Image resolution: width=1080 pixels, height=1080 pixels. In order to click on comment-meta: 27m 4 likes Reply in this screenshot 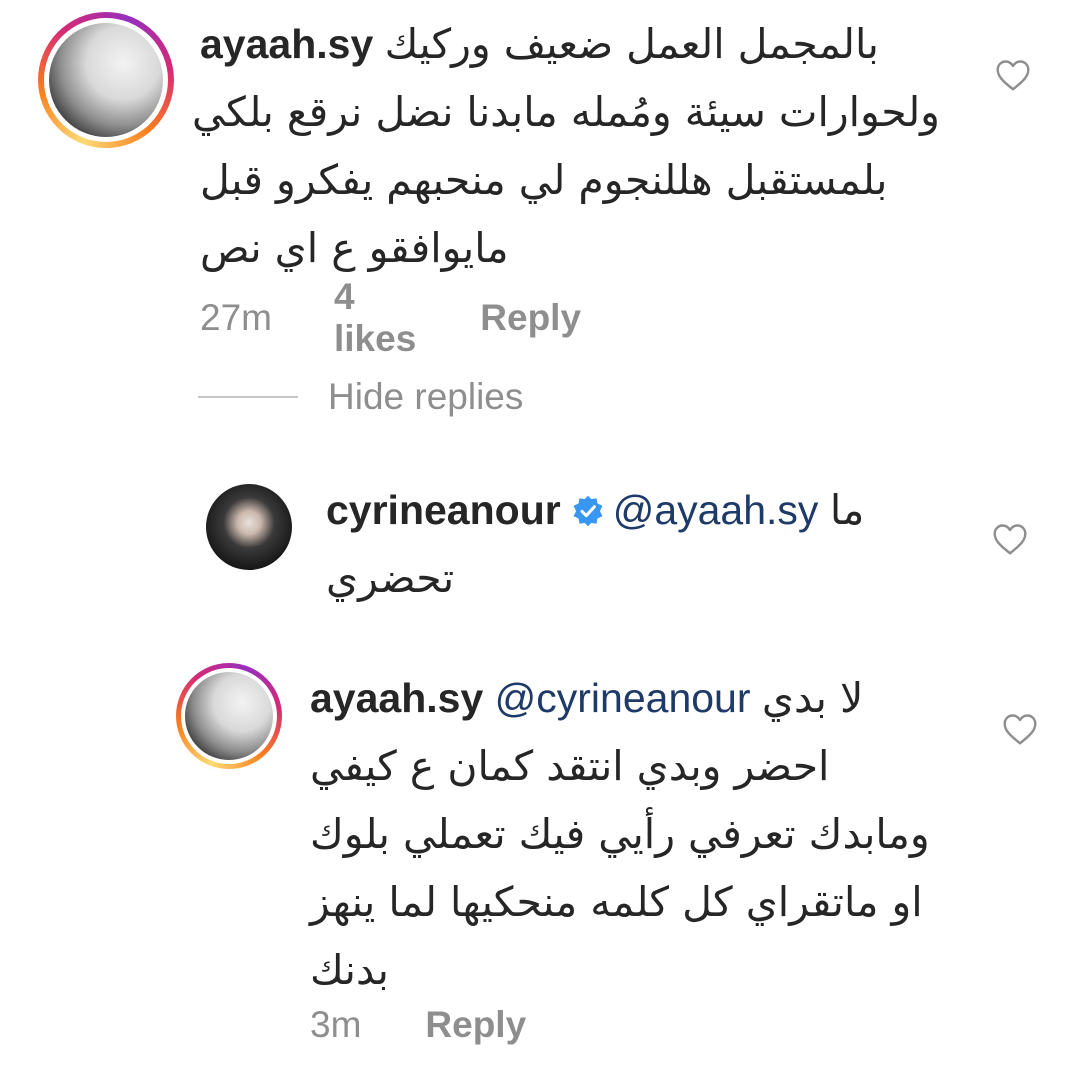, I will do `click(390, 318)`.